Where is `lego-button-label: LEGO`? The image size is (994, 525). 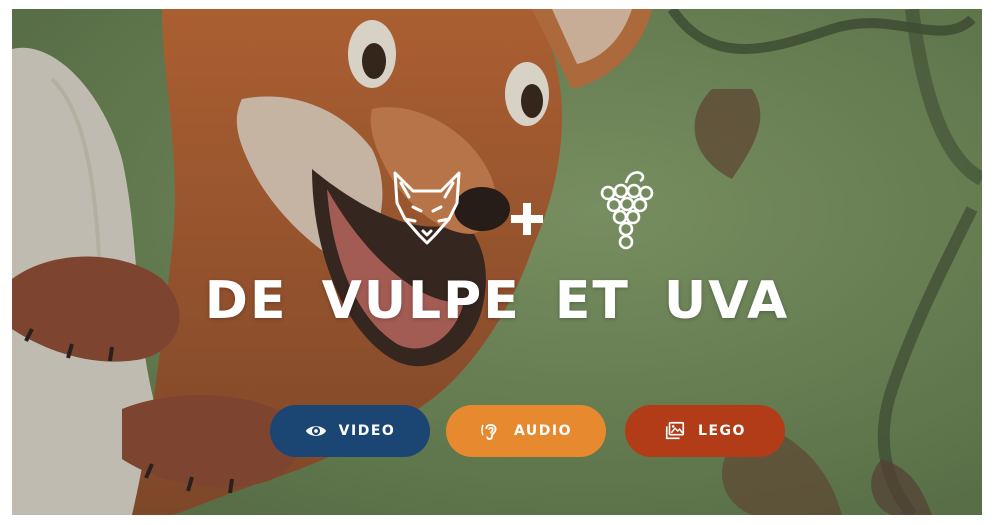 lego-button-label: LEGO is located at coordinates (722, 431).